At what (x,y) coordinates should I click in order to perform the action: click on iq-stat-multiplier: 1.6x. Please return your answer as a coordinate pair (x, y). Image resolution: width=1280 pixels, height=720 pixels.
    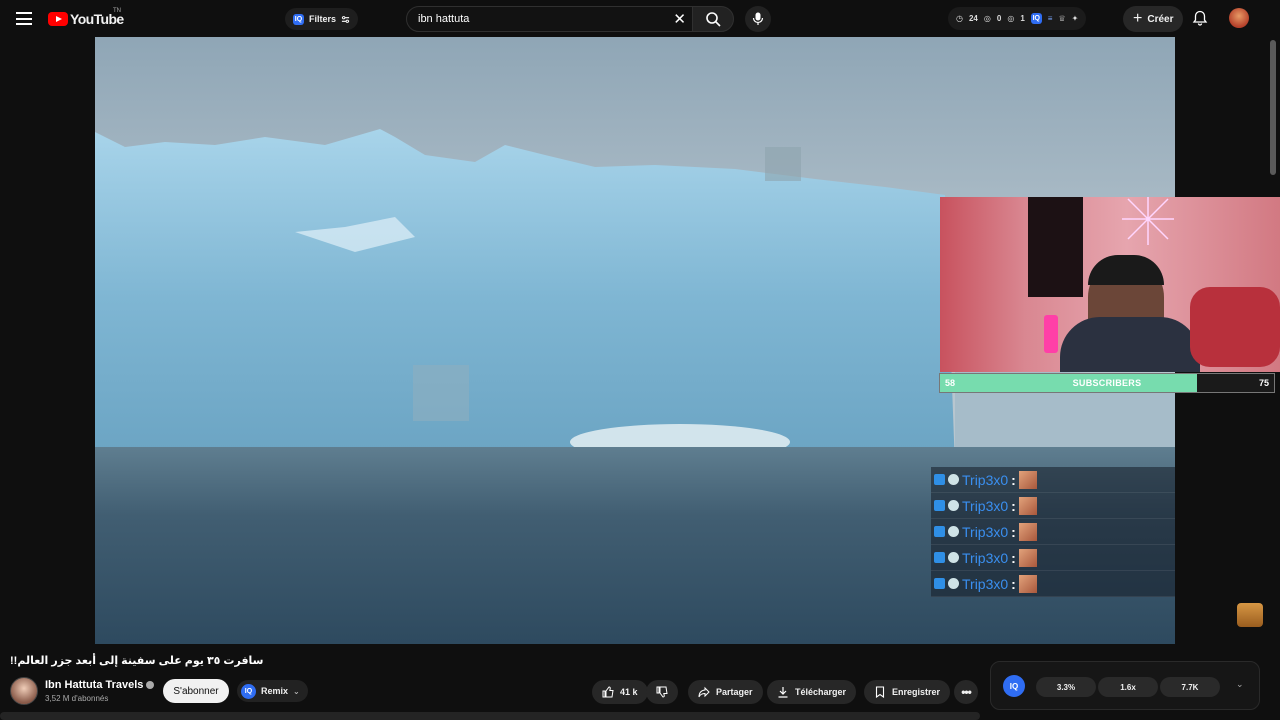
    Looking at the image, I should click on (1128, 687).